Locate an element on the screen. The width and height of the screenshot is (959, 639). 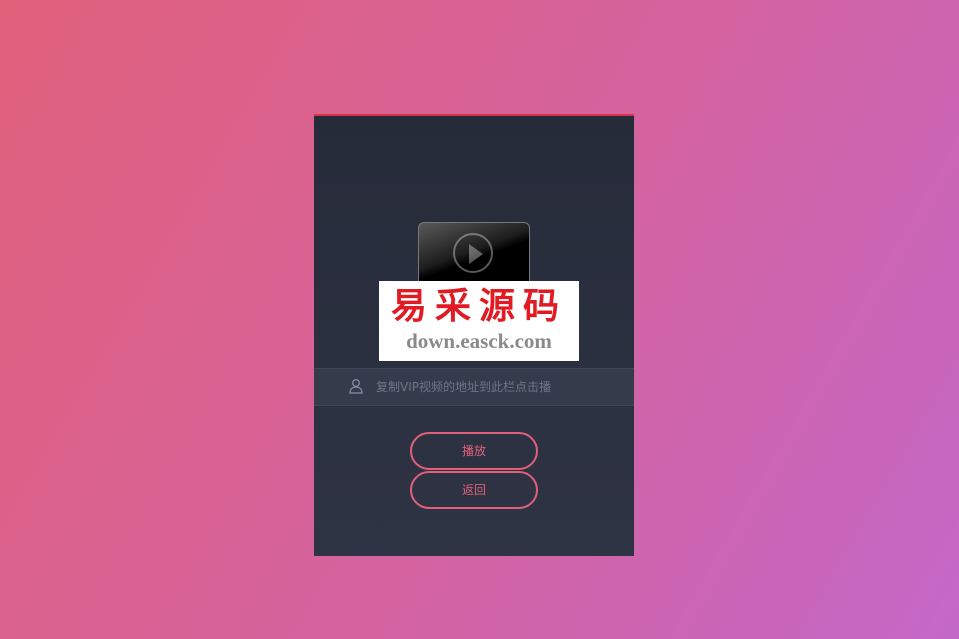
user-icon is located at coordinates (356, 386).